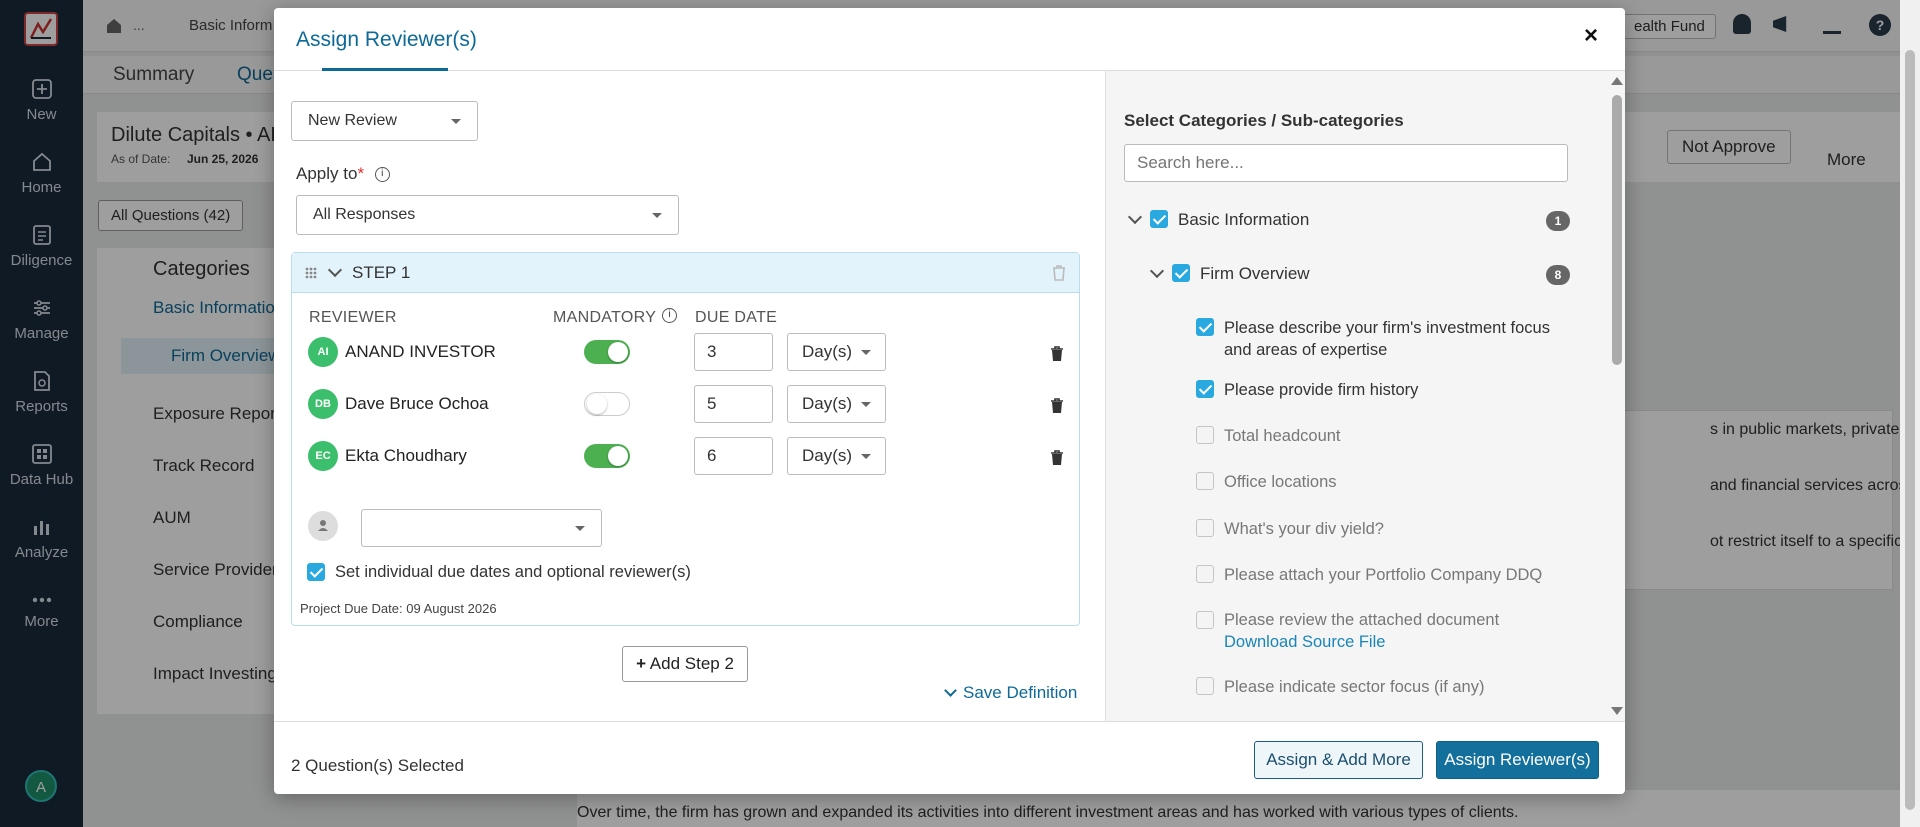 The height and width of the screenshot is (827, 1920). What do you see at coordinates (1321, 390) in the screenshot?
I see `question-text: Please provide firm history` at bounding box center [1321, 390].